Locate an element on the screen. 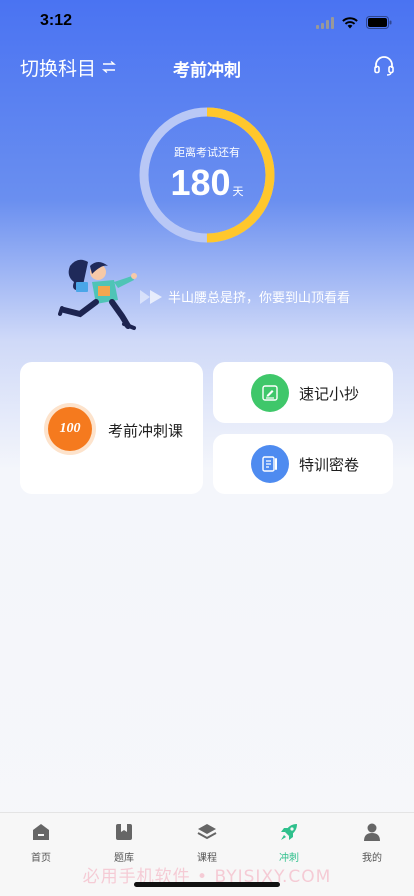  exam-paper-icon is located at coordinates (270, 464).